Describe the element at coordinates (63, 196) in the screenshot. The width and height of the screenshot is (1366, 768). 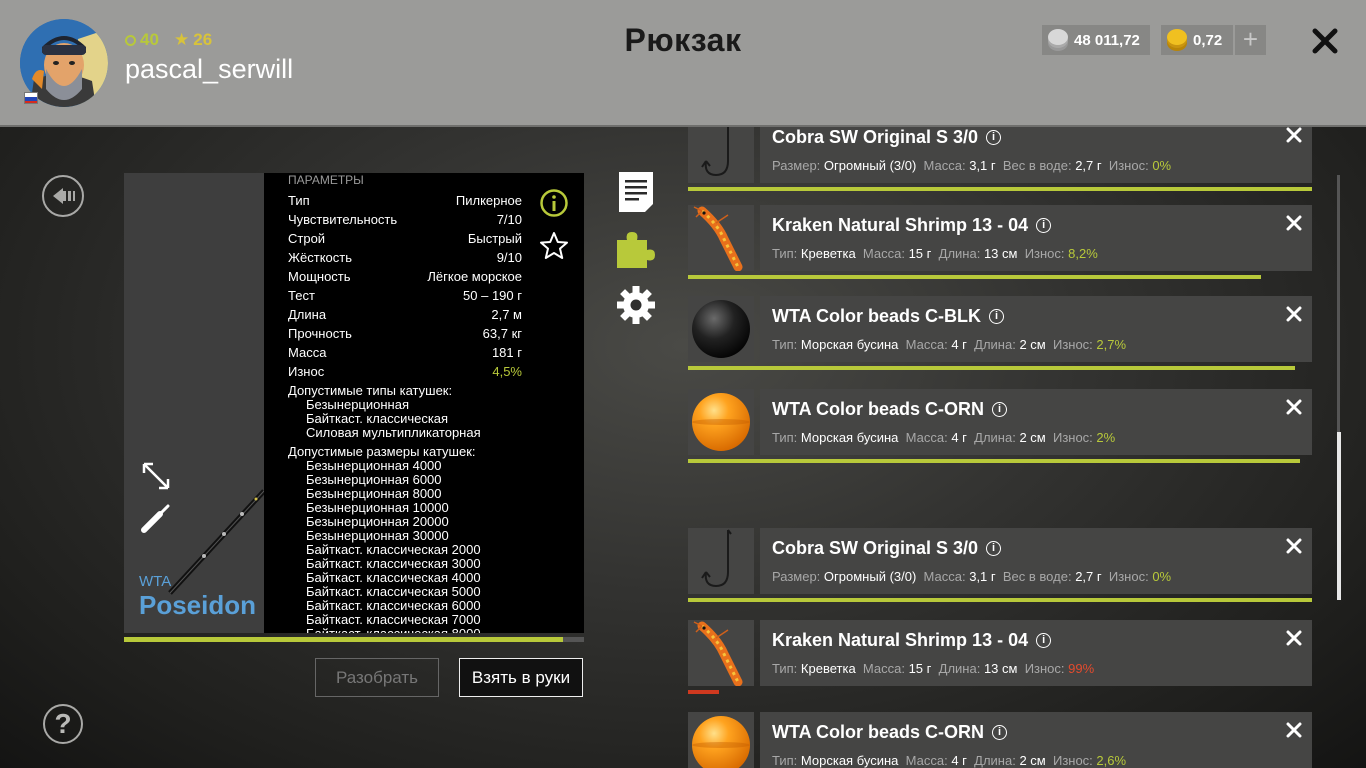
I see `back-button` at that location.